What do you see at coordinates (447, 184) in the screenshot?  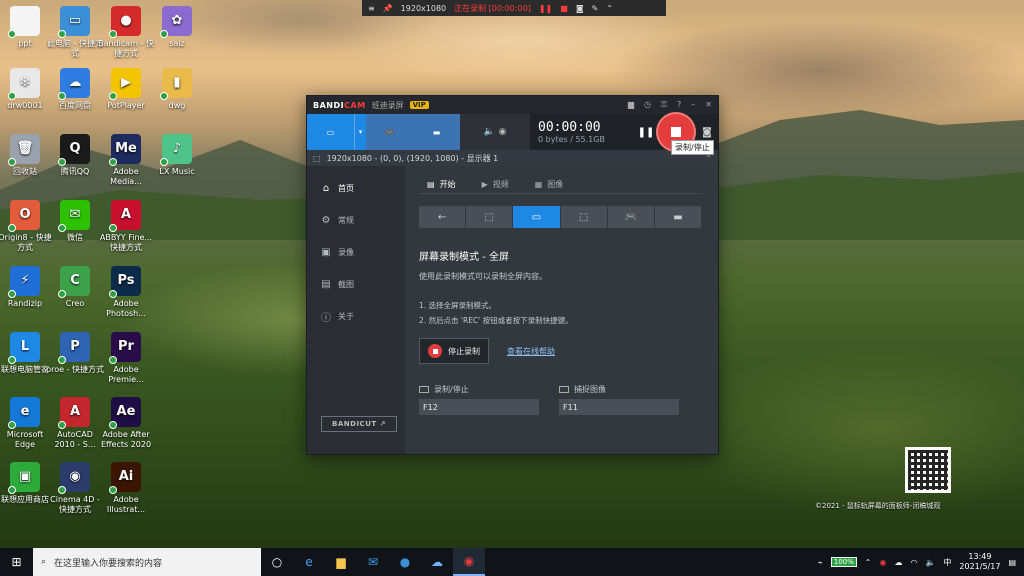 I see `subtab-label: 开始` at bounding box center [447, 184].